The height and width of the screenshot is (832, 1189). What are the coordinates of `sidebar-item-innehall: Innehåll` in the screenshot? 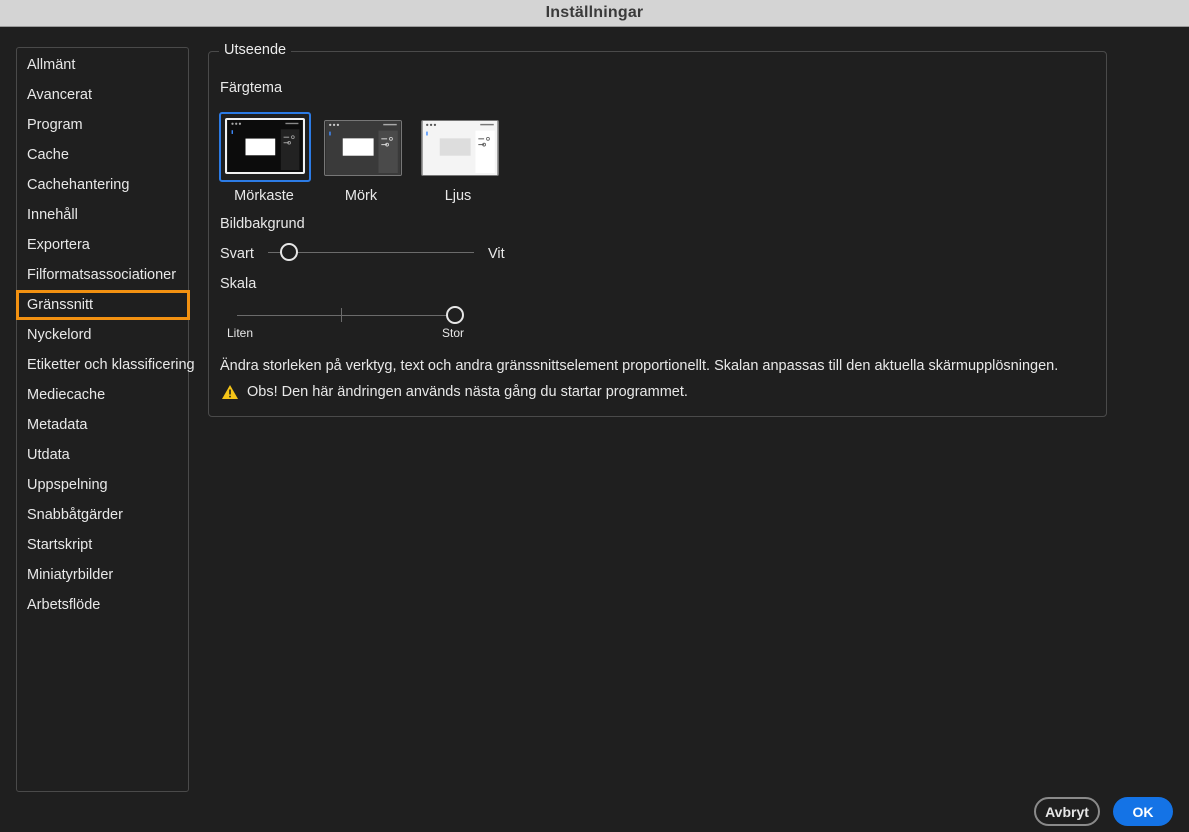 It's located at (102, 215).